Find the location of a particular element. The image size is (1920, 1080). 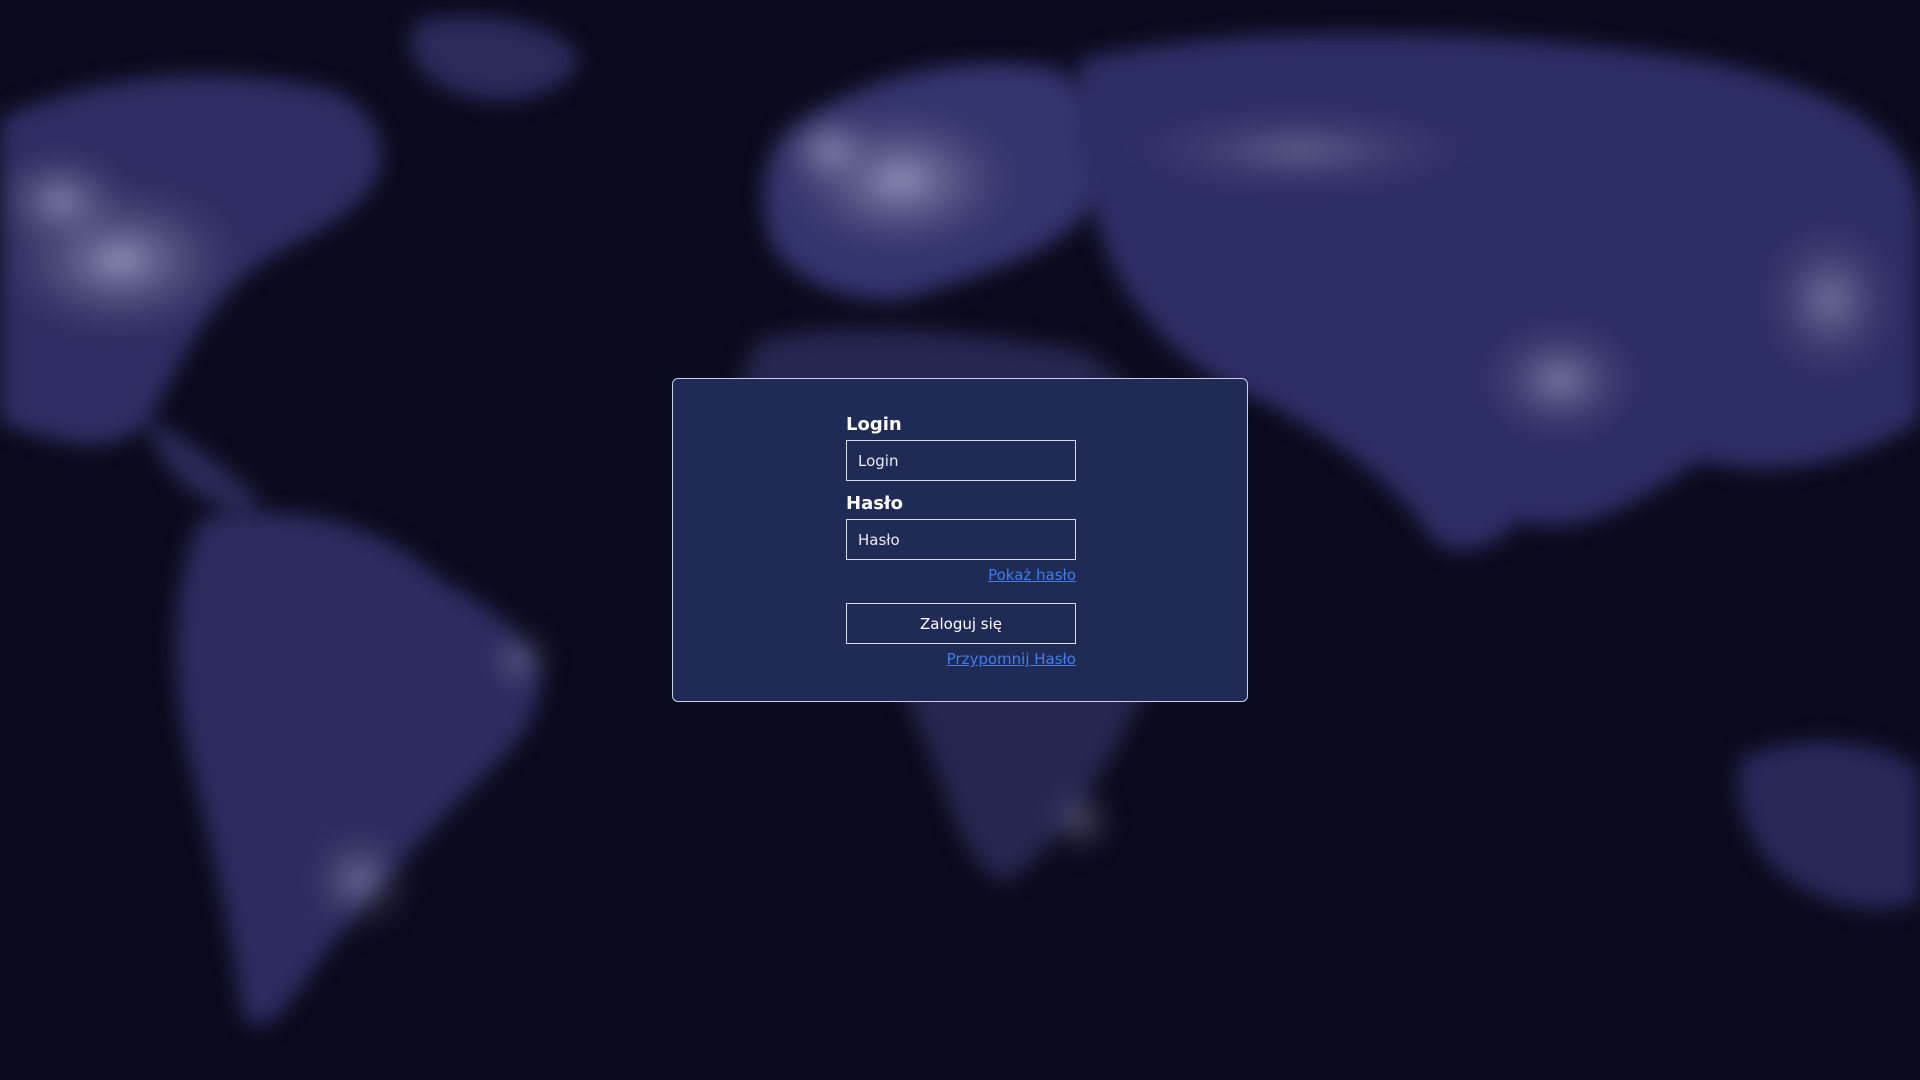

remind-password-link: Przypomnij Hasło is located at coordinates (1011, 659).